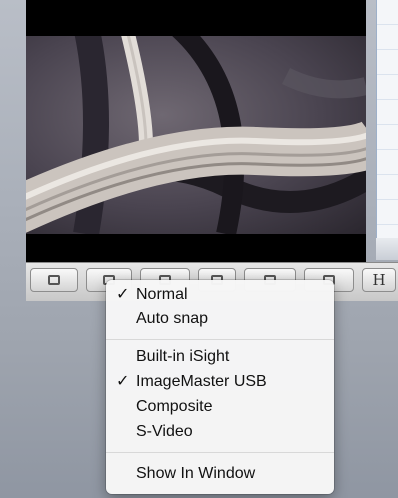 The image size is (398, 498). I want to click on menu-item-normal: ✓ Normal, so click(220, 295).